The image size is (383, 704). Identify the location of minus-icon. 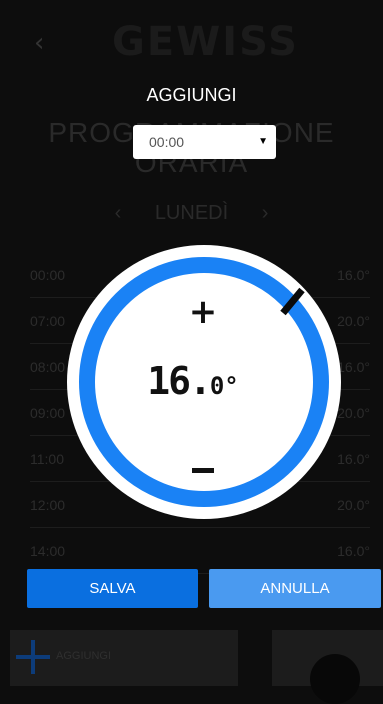
(203, 470).